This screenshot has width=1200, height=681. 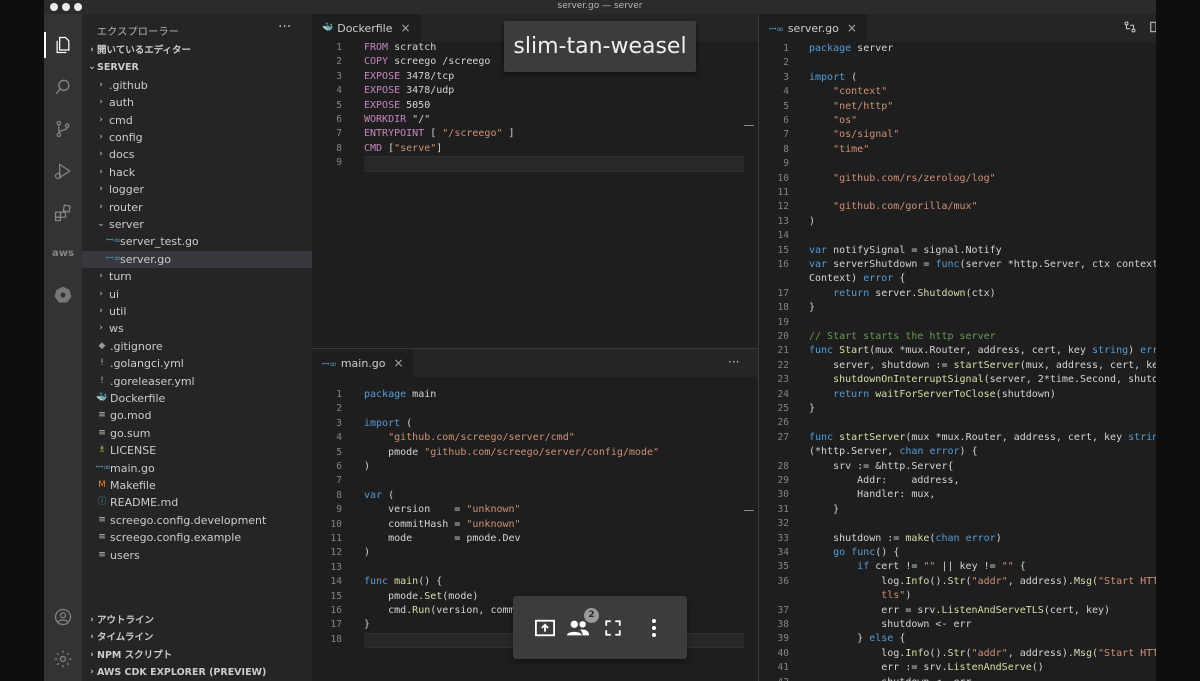 I want to click on tree-item-18: 🐳 Dockerfile, so click(x=197, y=398).